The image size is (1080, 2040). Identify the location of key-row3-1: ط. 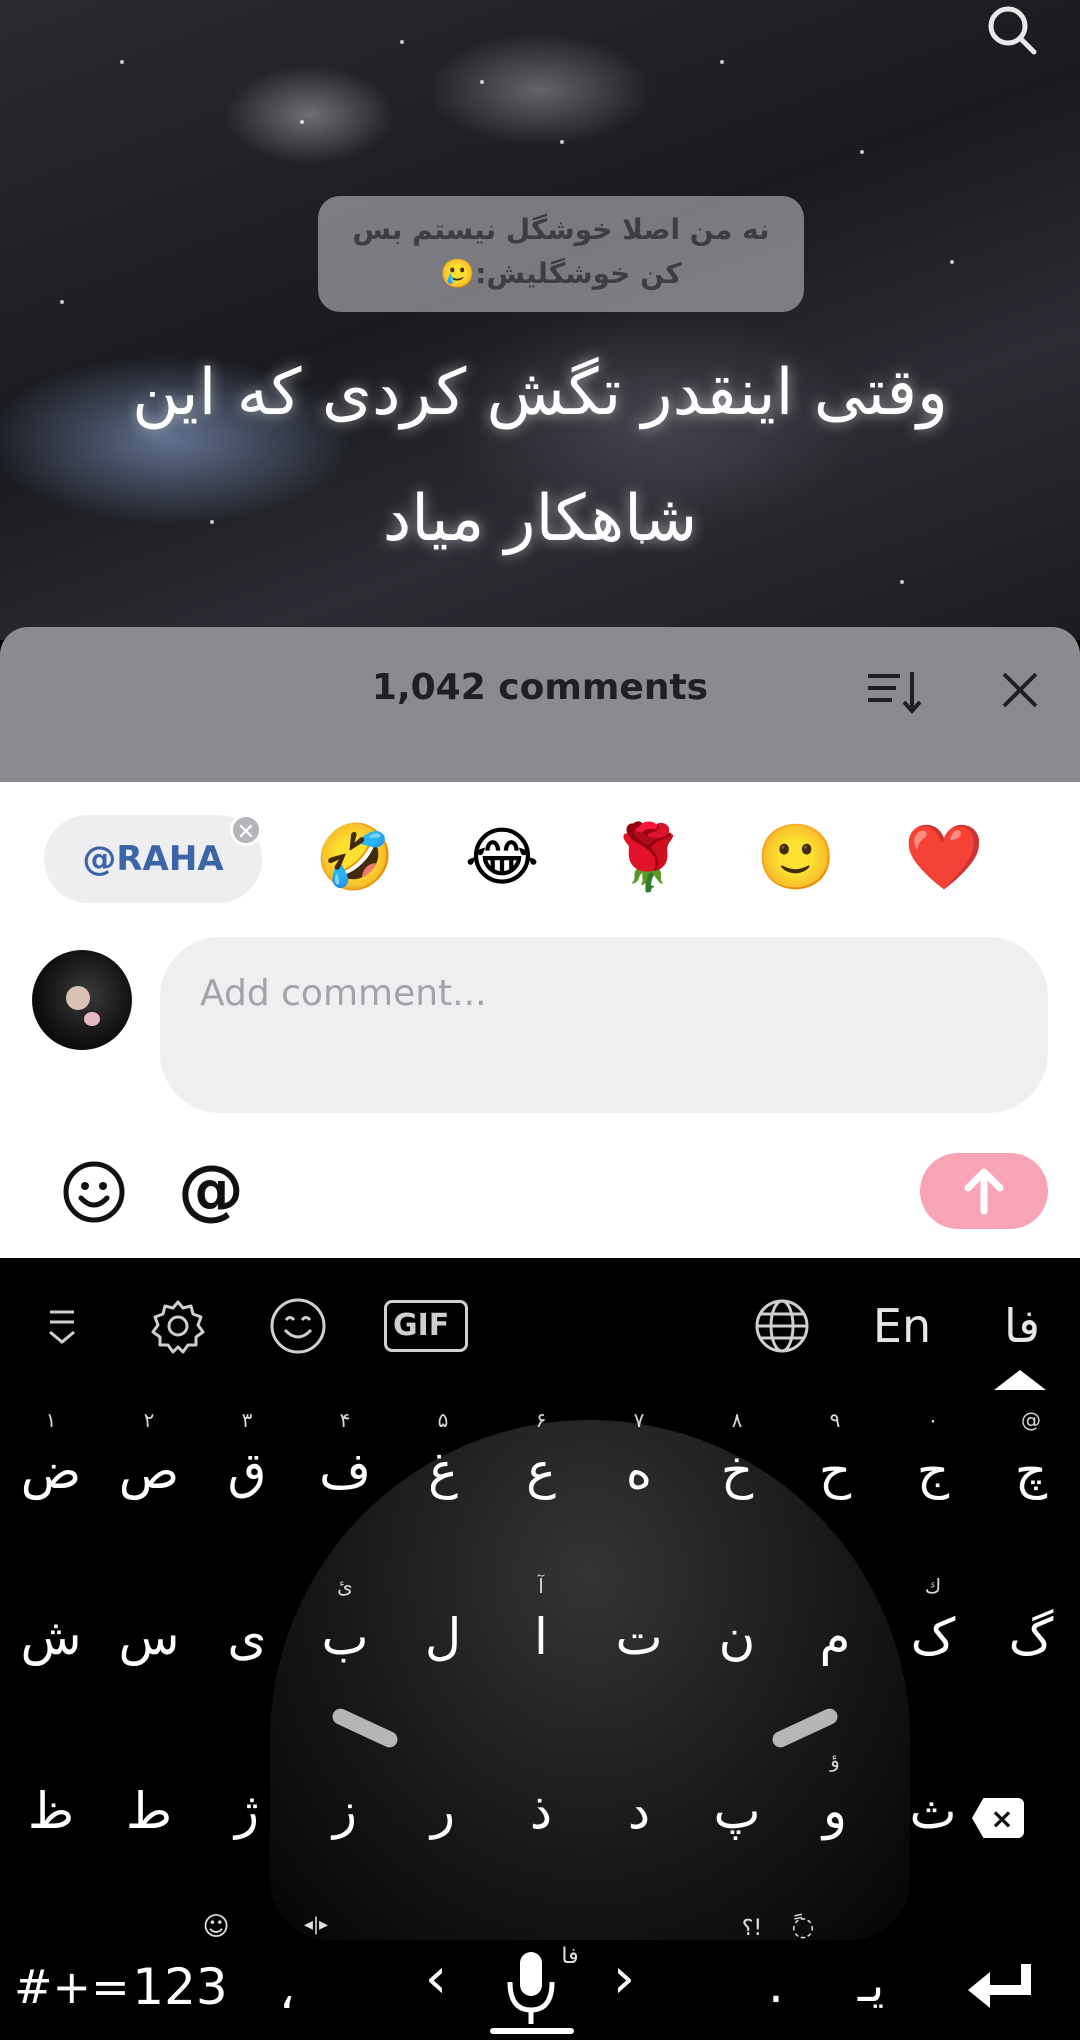
(149, 1808).